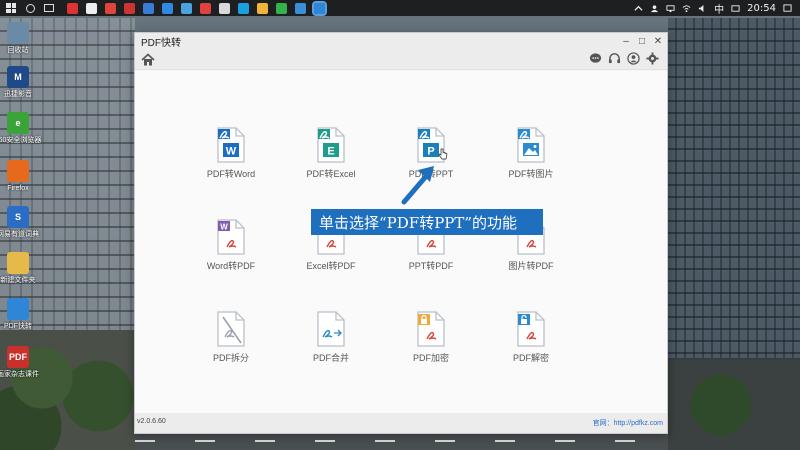 Image resolution: width=800 pixels, height=450 pixels. I want to click on svg-text: W, so click(224, 227).